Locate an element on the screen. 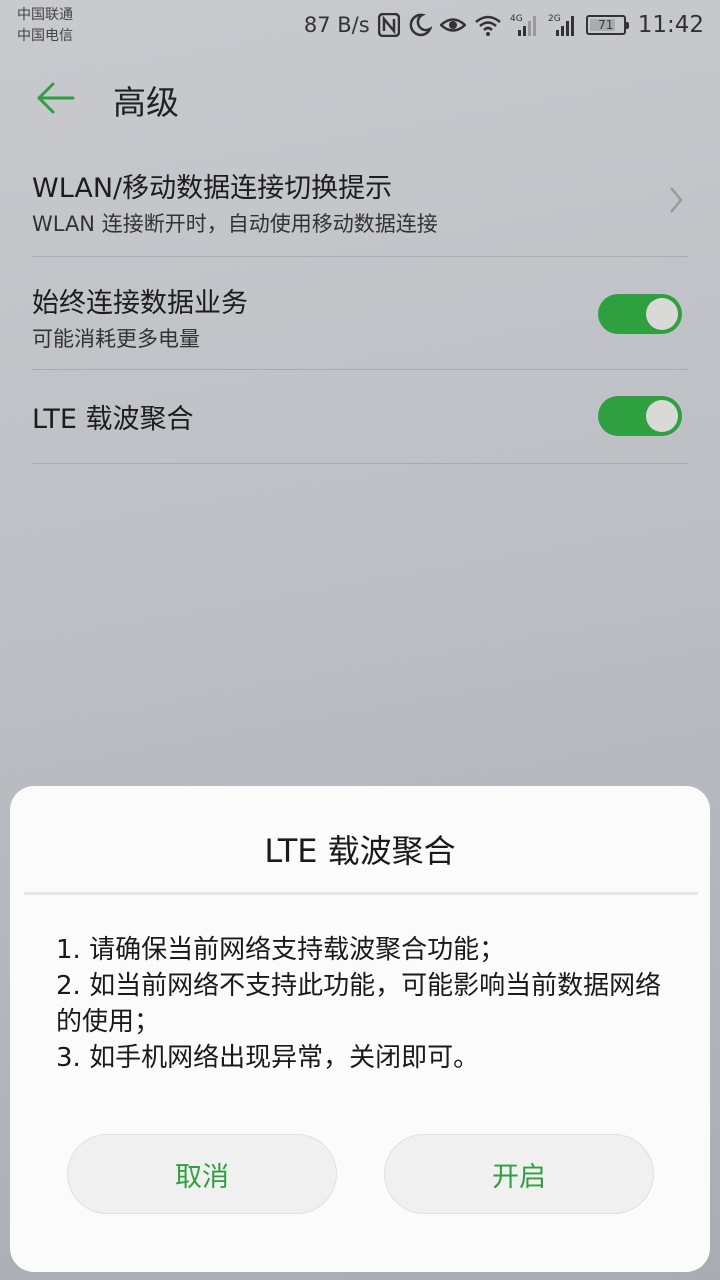 This screenshot has width=720, height=1280. setting-always-on-data: 始终连接数据业务 可能消耗更多电量 is located at coordinates (360, 313).